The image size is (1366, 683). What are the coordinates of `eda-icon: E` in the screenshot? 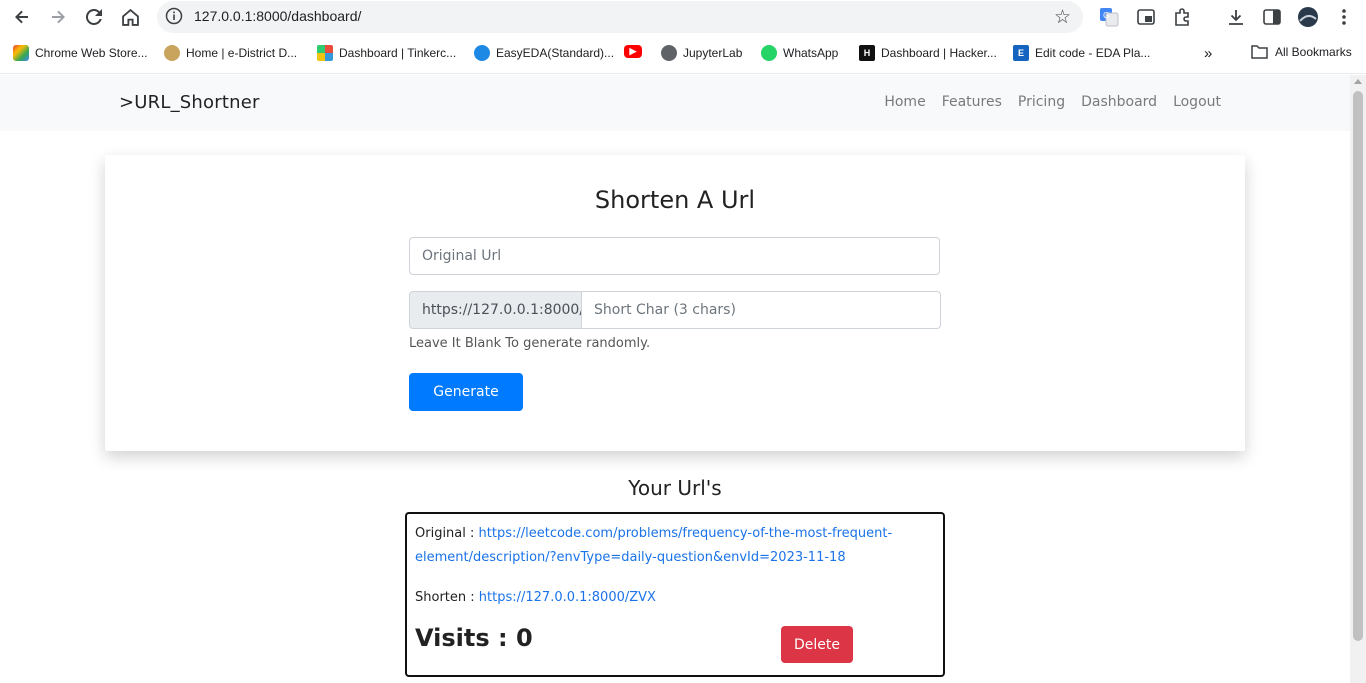 It's located at (1021, 53).